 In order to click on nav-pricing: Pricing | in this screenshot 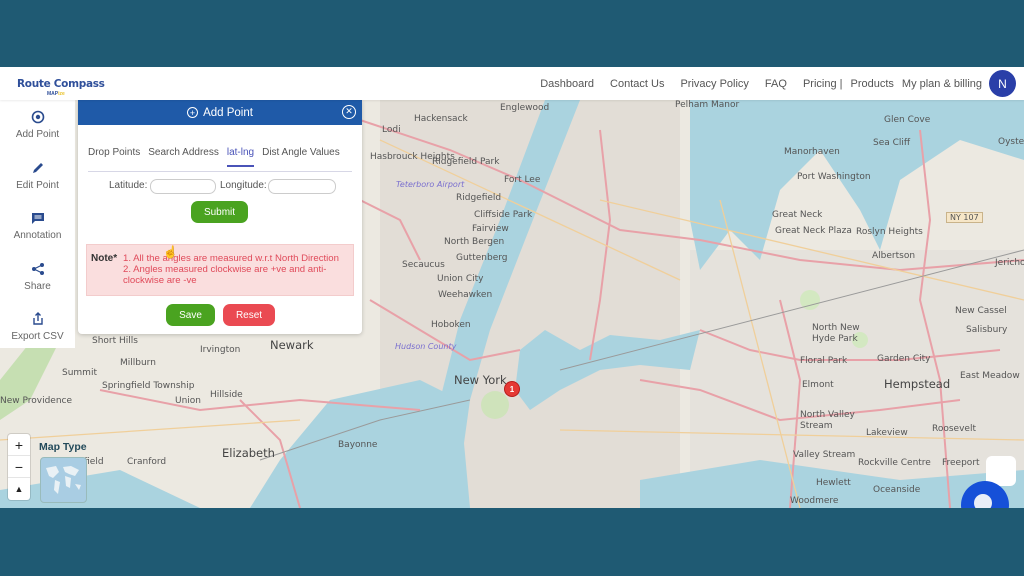, I will do `click(823, 84)`.